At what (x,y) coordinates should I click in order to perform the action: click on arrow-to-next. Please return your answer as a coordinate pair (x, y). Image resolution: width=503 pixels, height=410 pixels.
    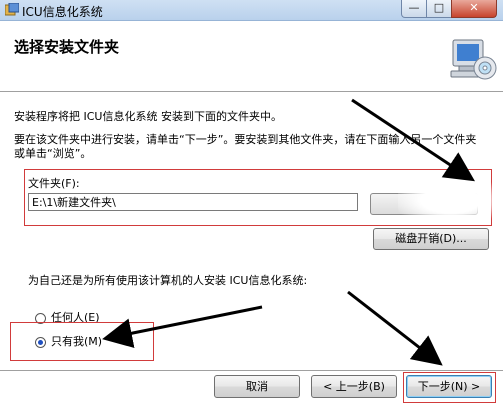
    Looking at the image, I should click on (395, 328).